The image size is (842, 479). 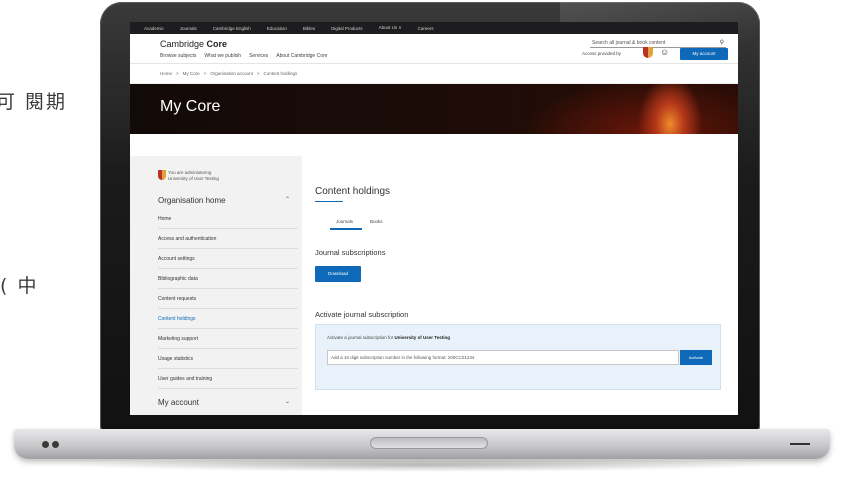 What do you see at coordinates (361, 337) in the screenshot?
I see `activate-text-prefix: Activate a journal subscription for` at bounding box center [361, 337].